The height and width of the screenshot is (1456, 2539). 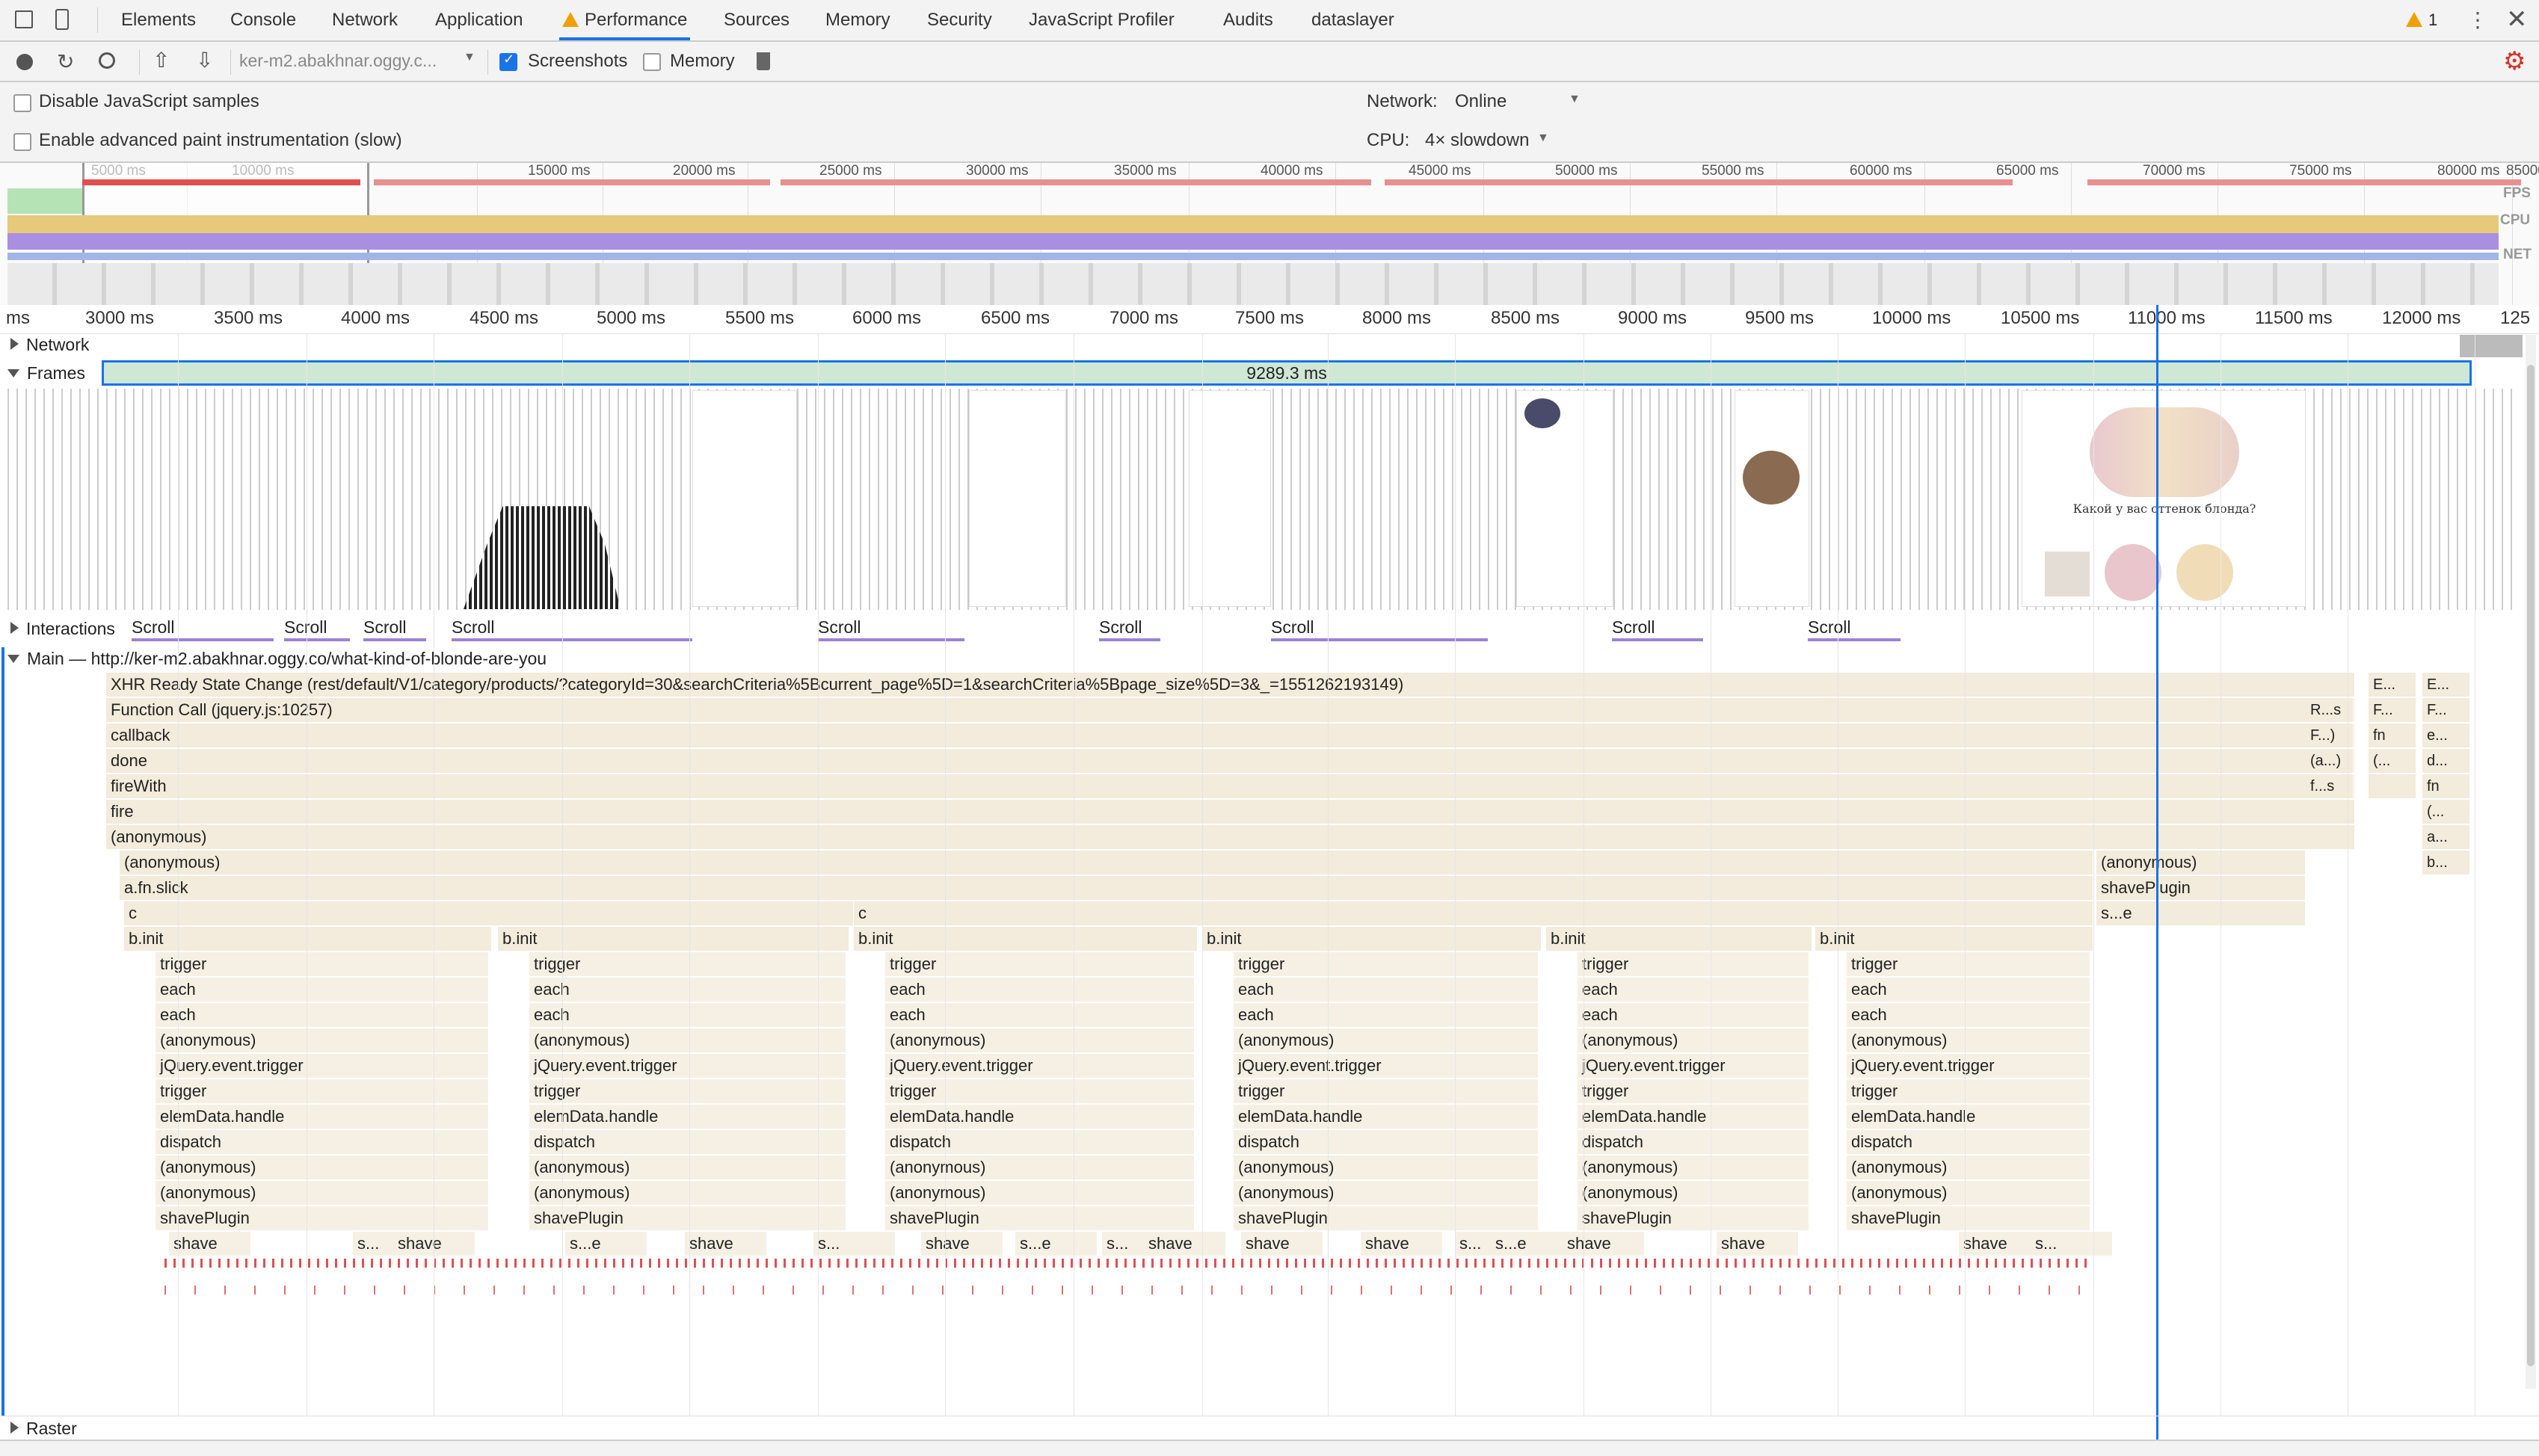 I want to click on interactions-track-toggle: Interactions, so click(x=62, y=629).